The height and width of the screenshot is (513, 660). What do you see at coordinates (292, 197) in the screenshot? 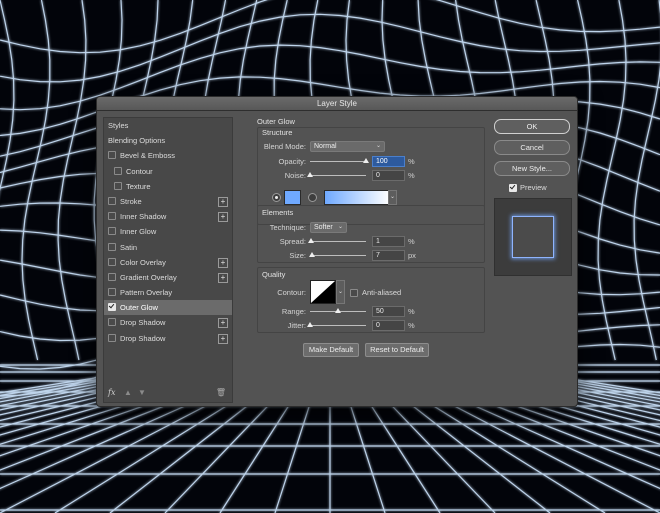
I see `glow-color-swatch` at bounding box center [292, 197].